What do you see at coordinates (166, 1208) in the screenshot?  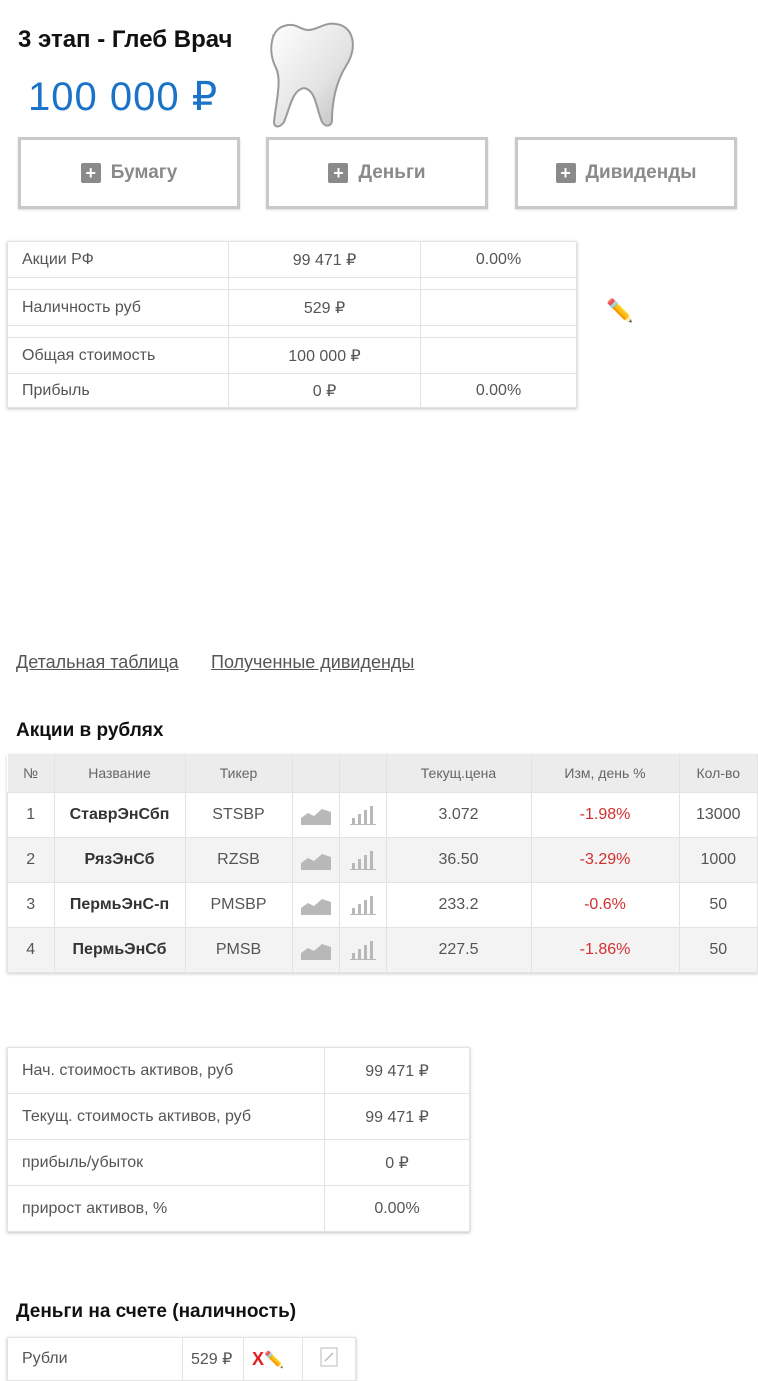 I see `assets-label: прирост активов, %` at bounding box center [166, 1208].